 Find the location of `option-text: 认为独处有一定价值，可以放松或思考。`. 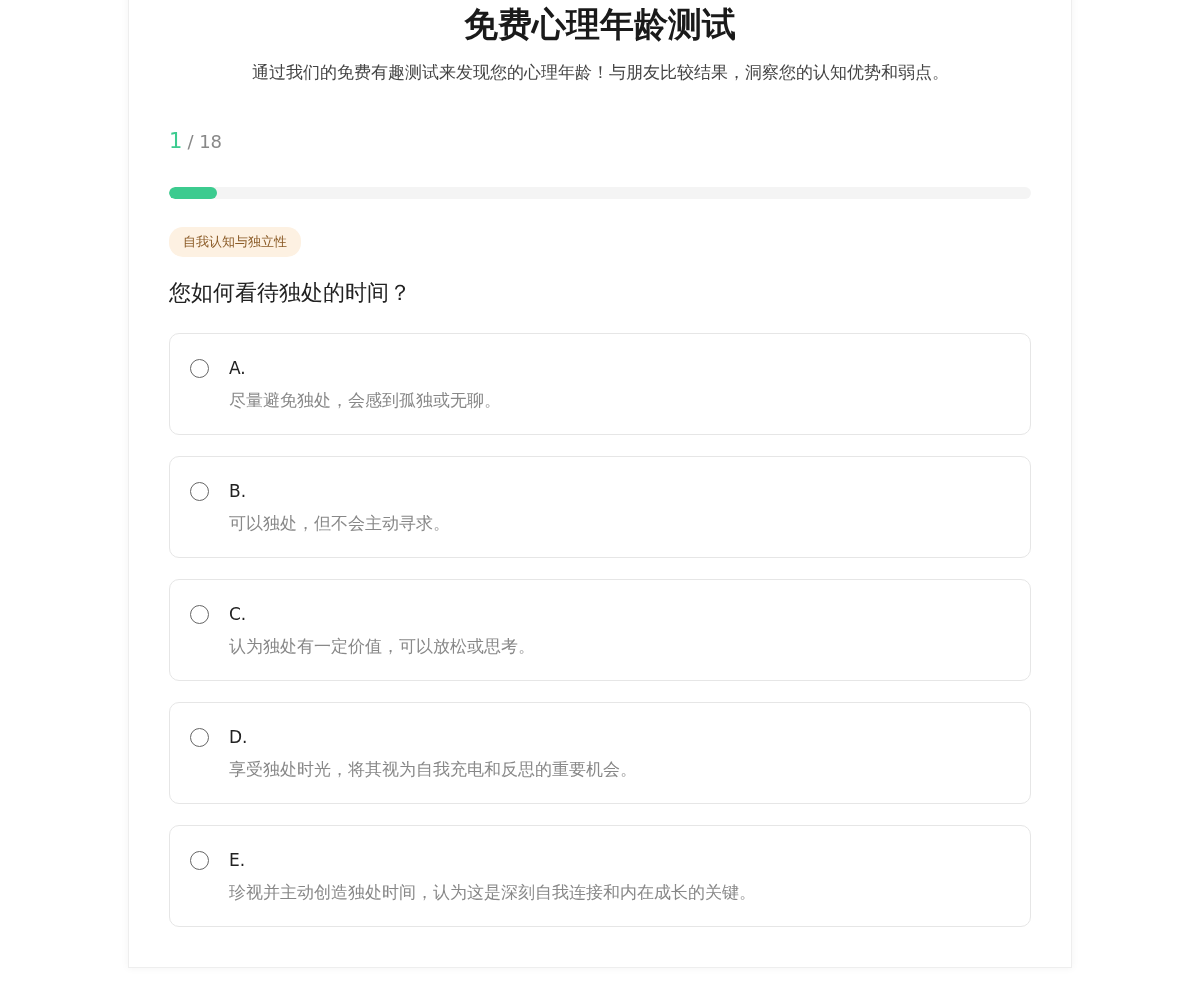

option-text: 认为独处有一定价值，可以放松或思考。 is located at coordinates (382, 646).